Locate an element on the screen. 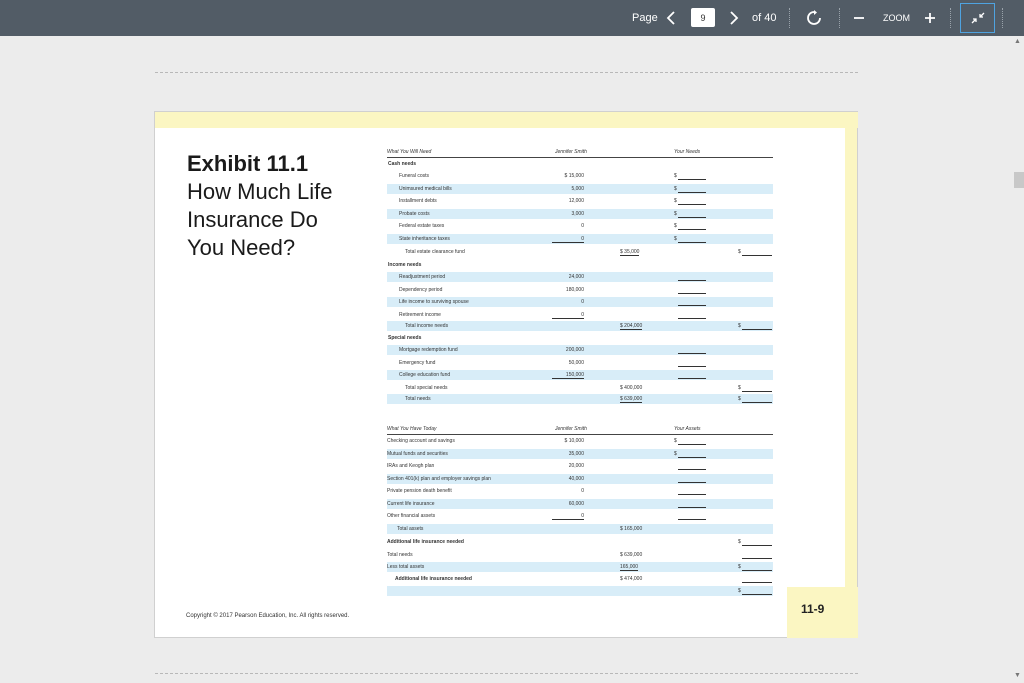  slide-right-band is located at coordinates (851, 375).